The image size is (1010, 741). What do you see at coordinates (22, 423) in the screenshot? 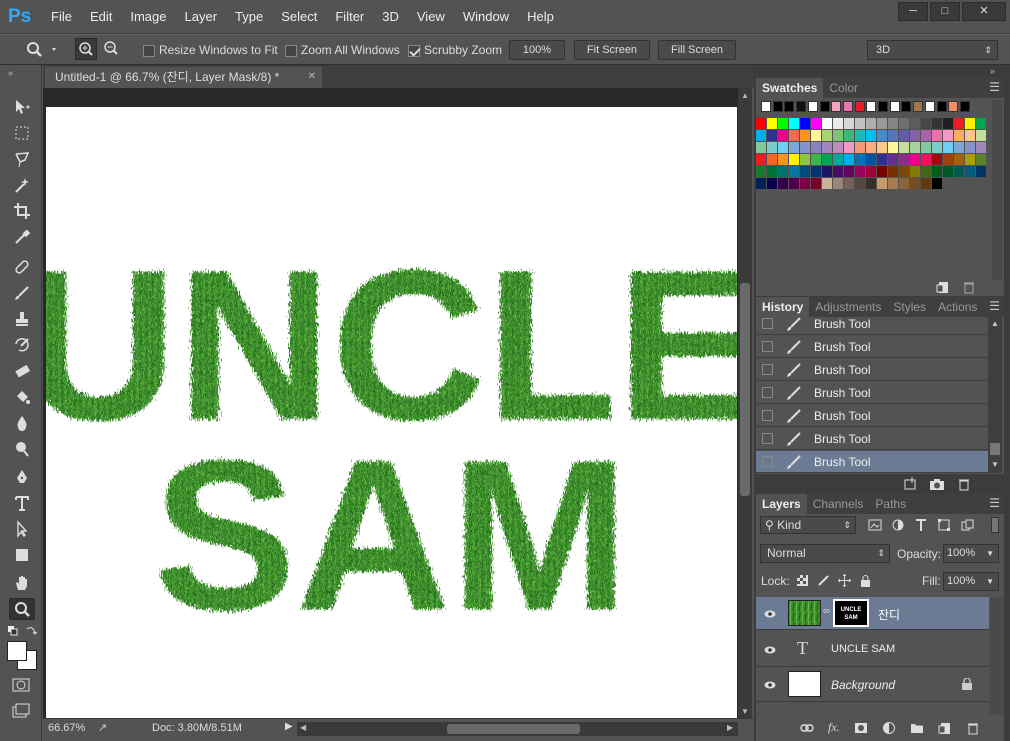
I see `blur-tool` at bounding box center [22, 423].